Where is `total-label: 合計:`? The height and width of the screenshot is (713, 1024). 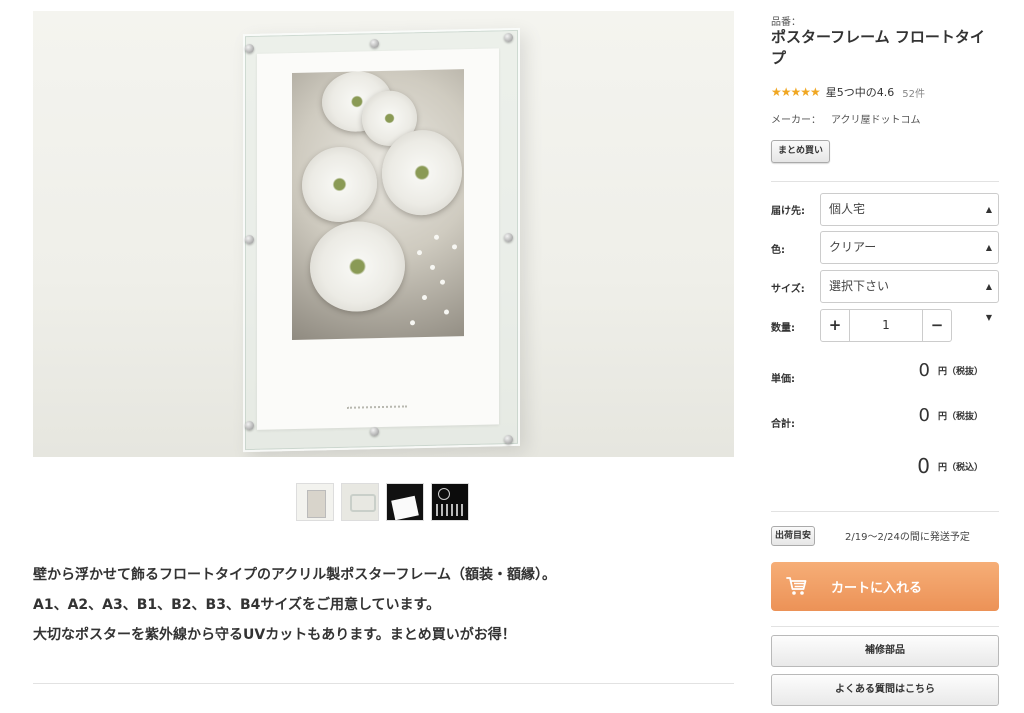
total-label: 合計: is located at coordinates (783, 424).